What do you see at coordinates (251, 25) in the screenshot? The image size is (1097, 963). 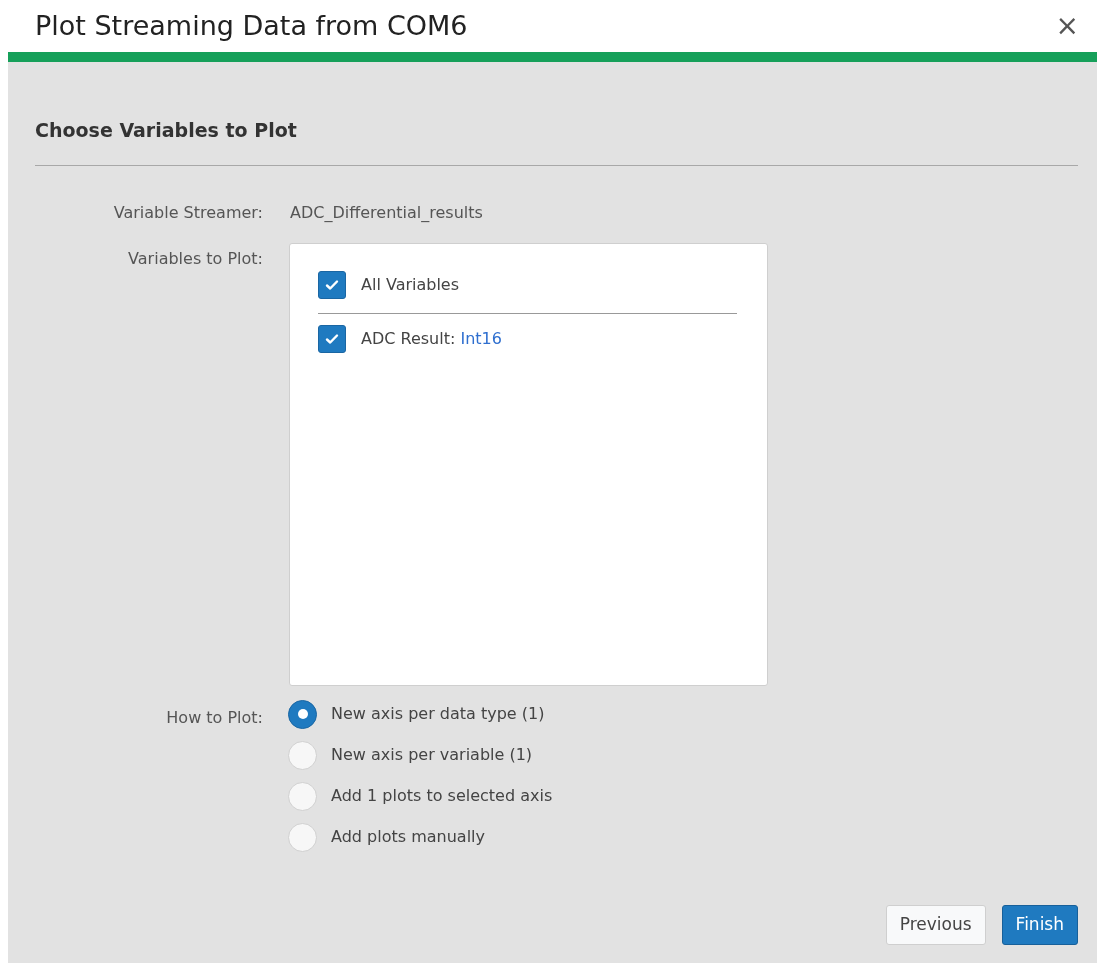 I see `window-title: Plot Streaming Data from COM6` at bounding box center [251, 25].